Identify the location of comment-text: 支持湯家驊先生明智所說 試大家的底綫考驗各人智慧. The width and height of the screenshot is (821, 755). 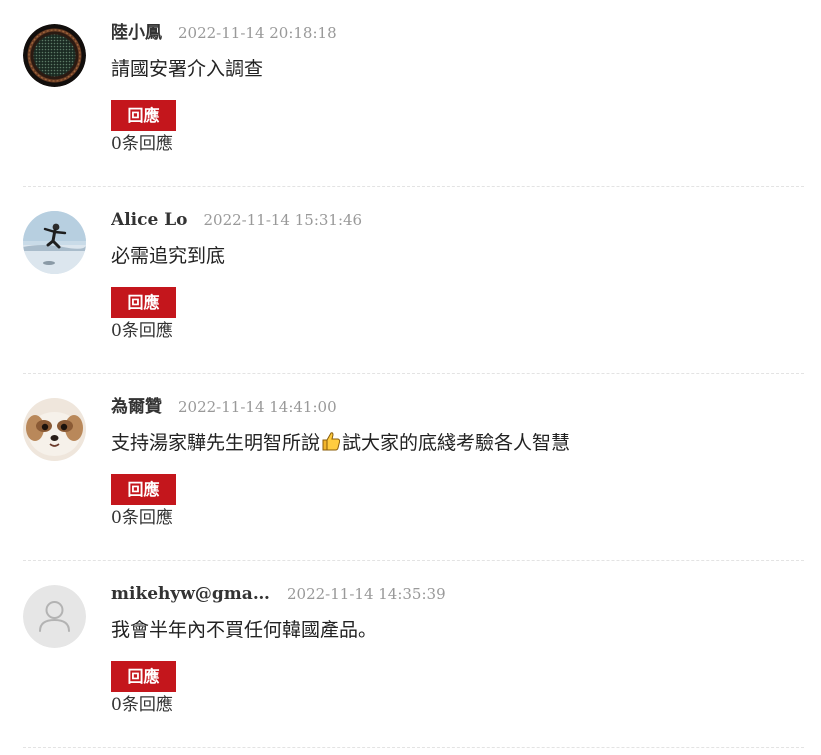
(457, 443).